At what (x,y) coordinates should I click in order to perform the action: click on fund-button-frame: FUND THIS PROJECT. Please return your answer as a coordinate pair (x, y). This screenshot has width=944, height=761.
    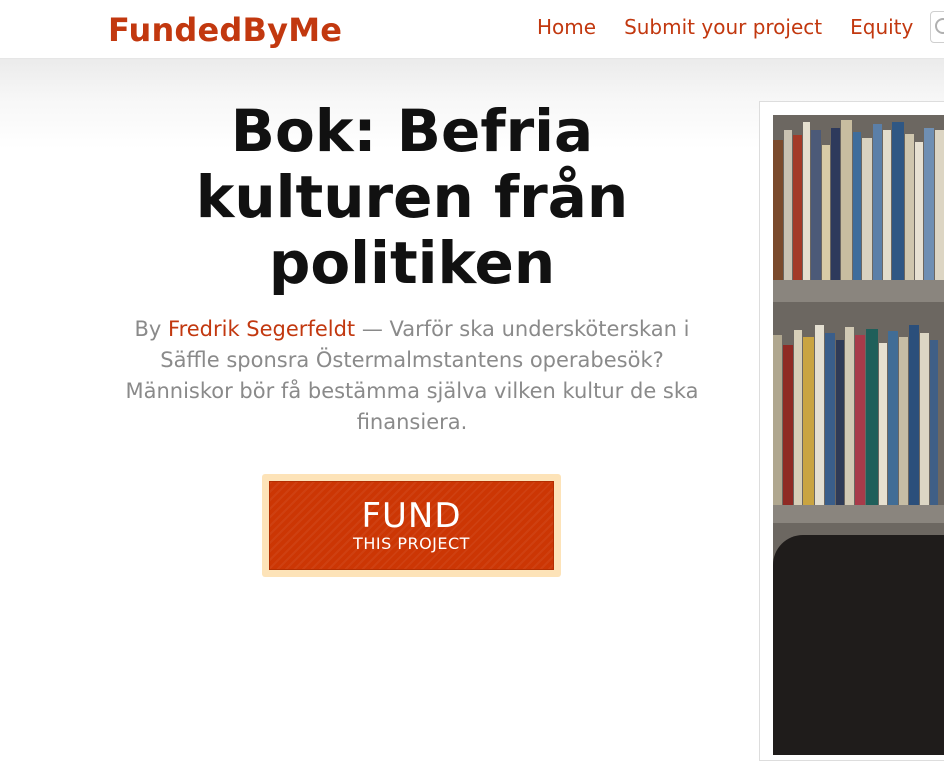
    Looking at the image, I should click on (411, 525).